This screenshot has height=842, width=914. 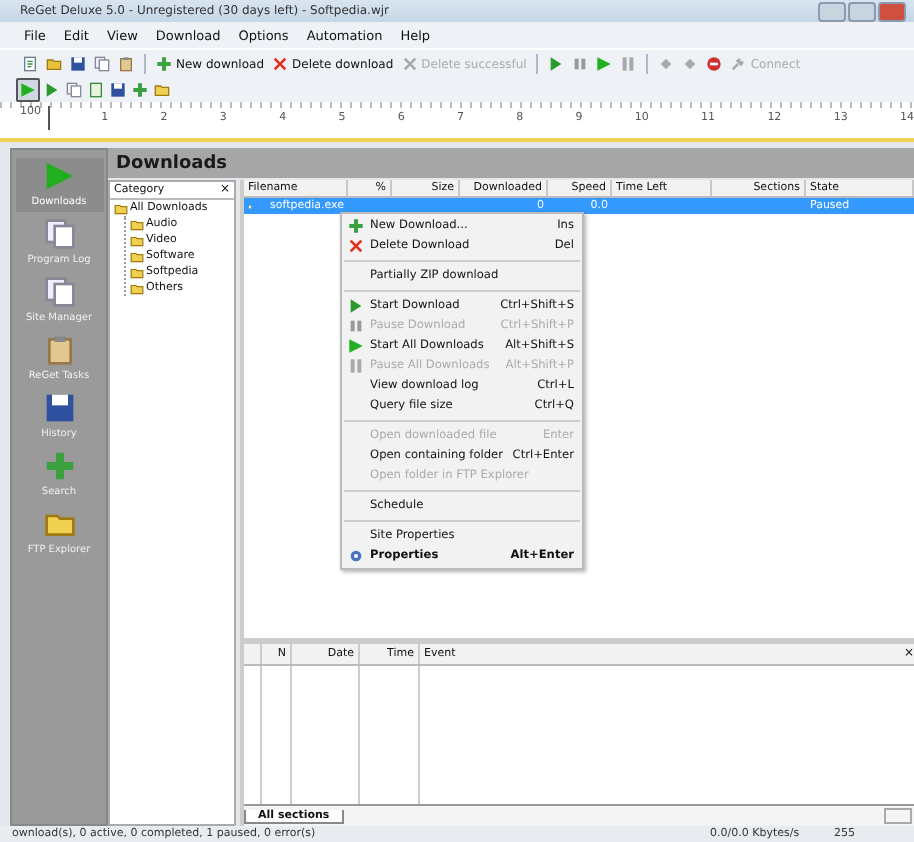 What do you see at coordinates (832, 11) in the screenshot?
I see `minimize-button` at bounding box center [832, 11].